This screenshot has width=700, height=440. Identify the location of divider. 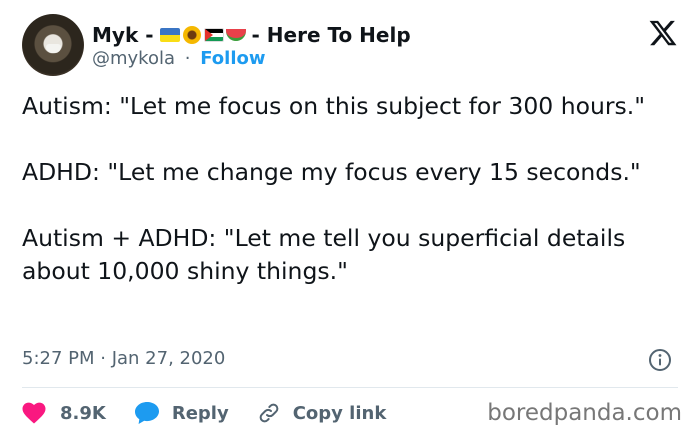
(350, 387).